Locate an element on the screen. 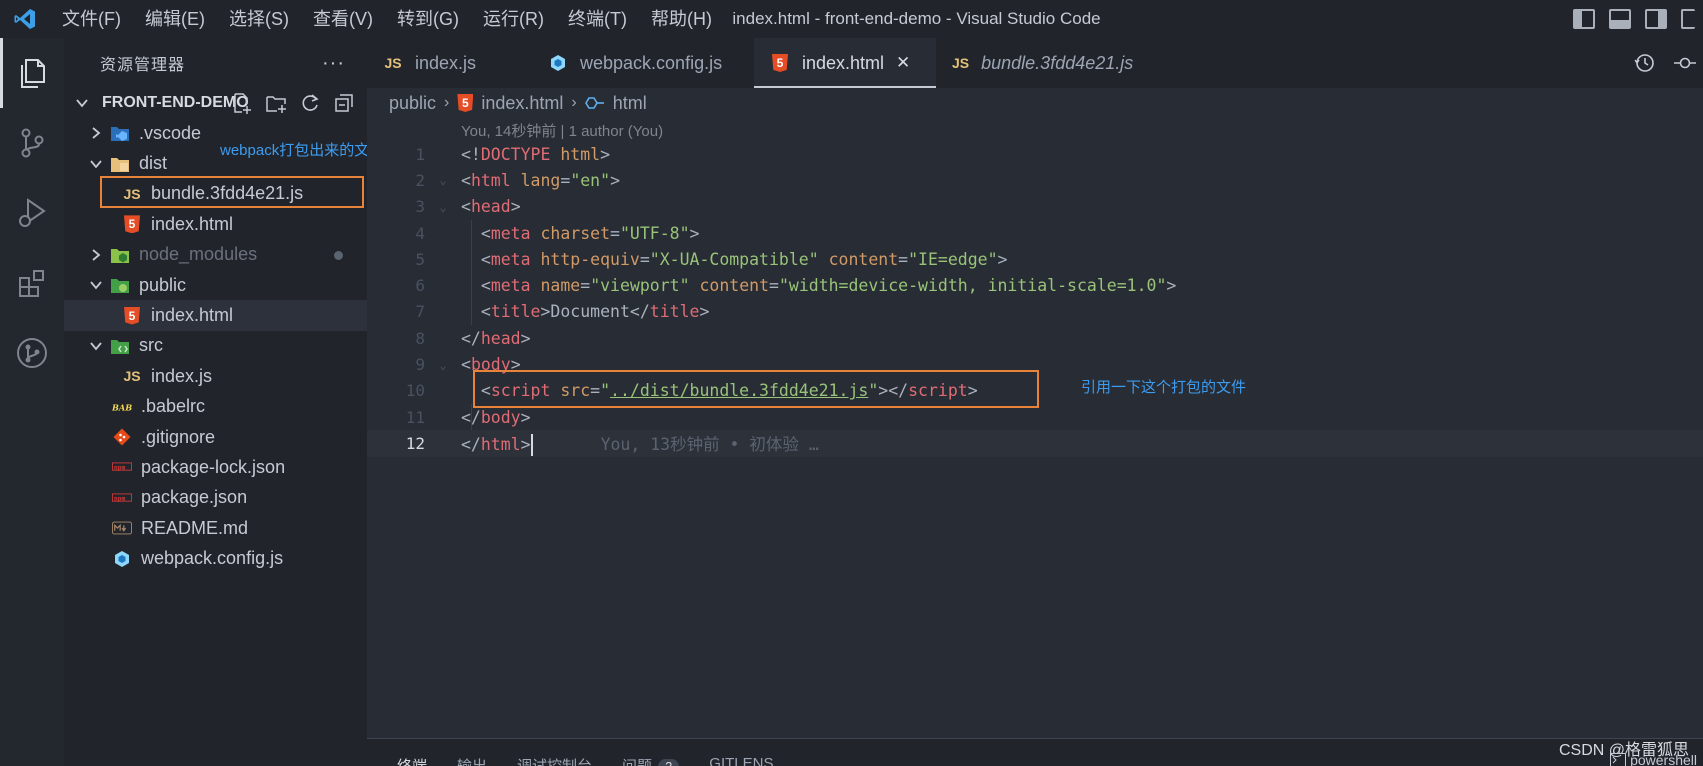  explorer-icon is located at coordinates (32, 73).